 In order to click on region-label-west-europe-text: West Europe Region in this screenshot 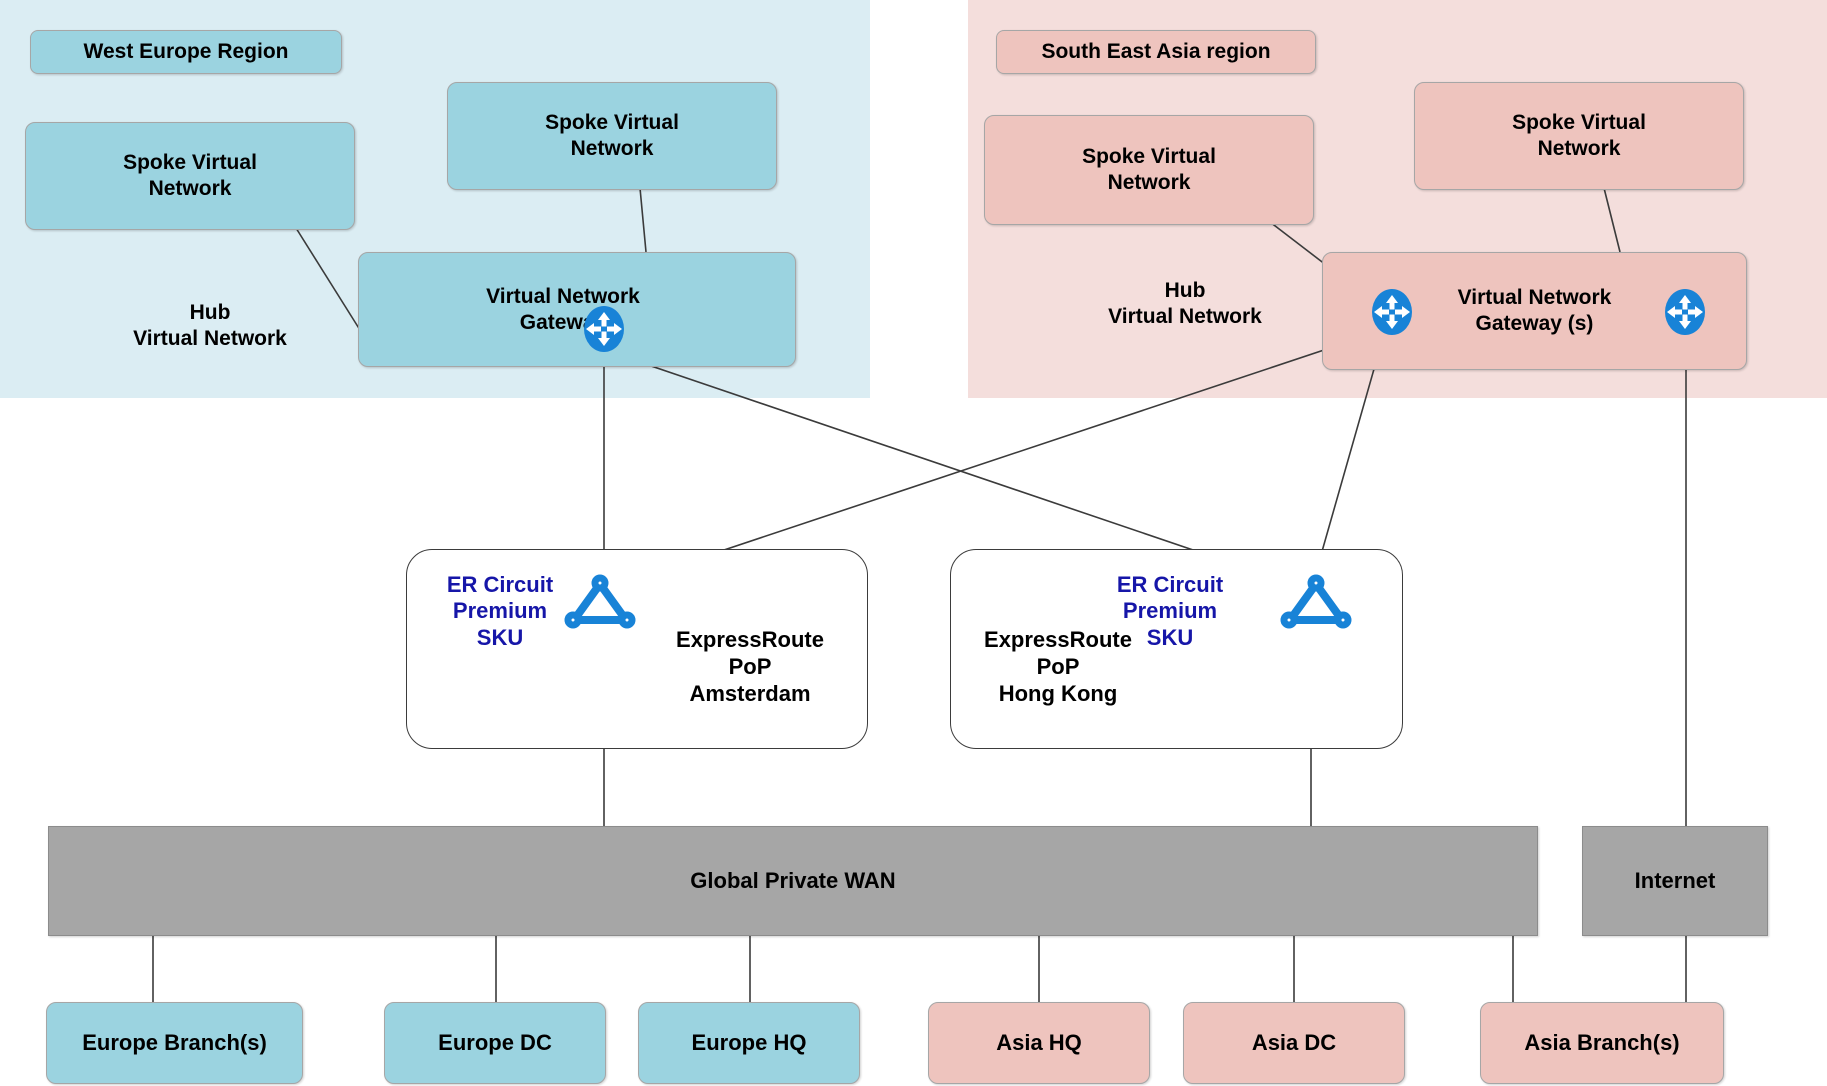, I will do `click(186, 51)`.